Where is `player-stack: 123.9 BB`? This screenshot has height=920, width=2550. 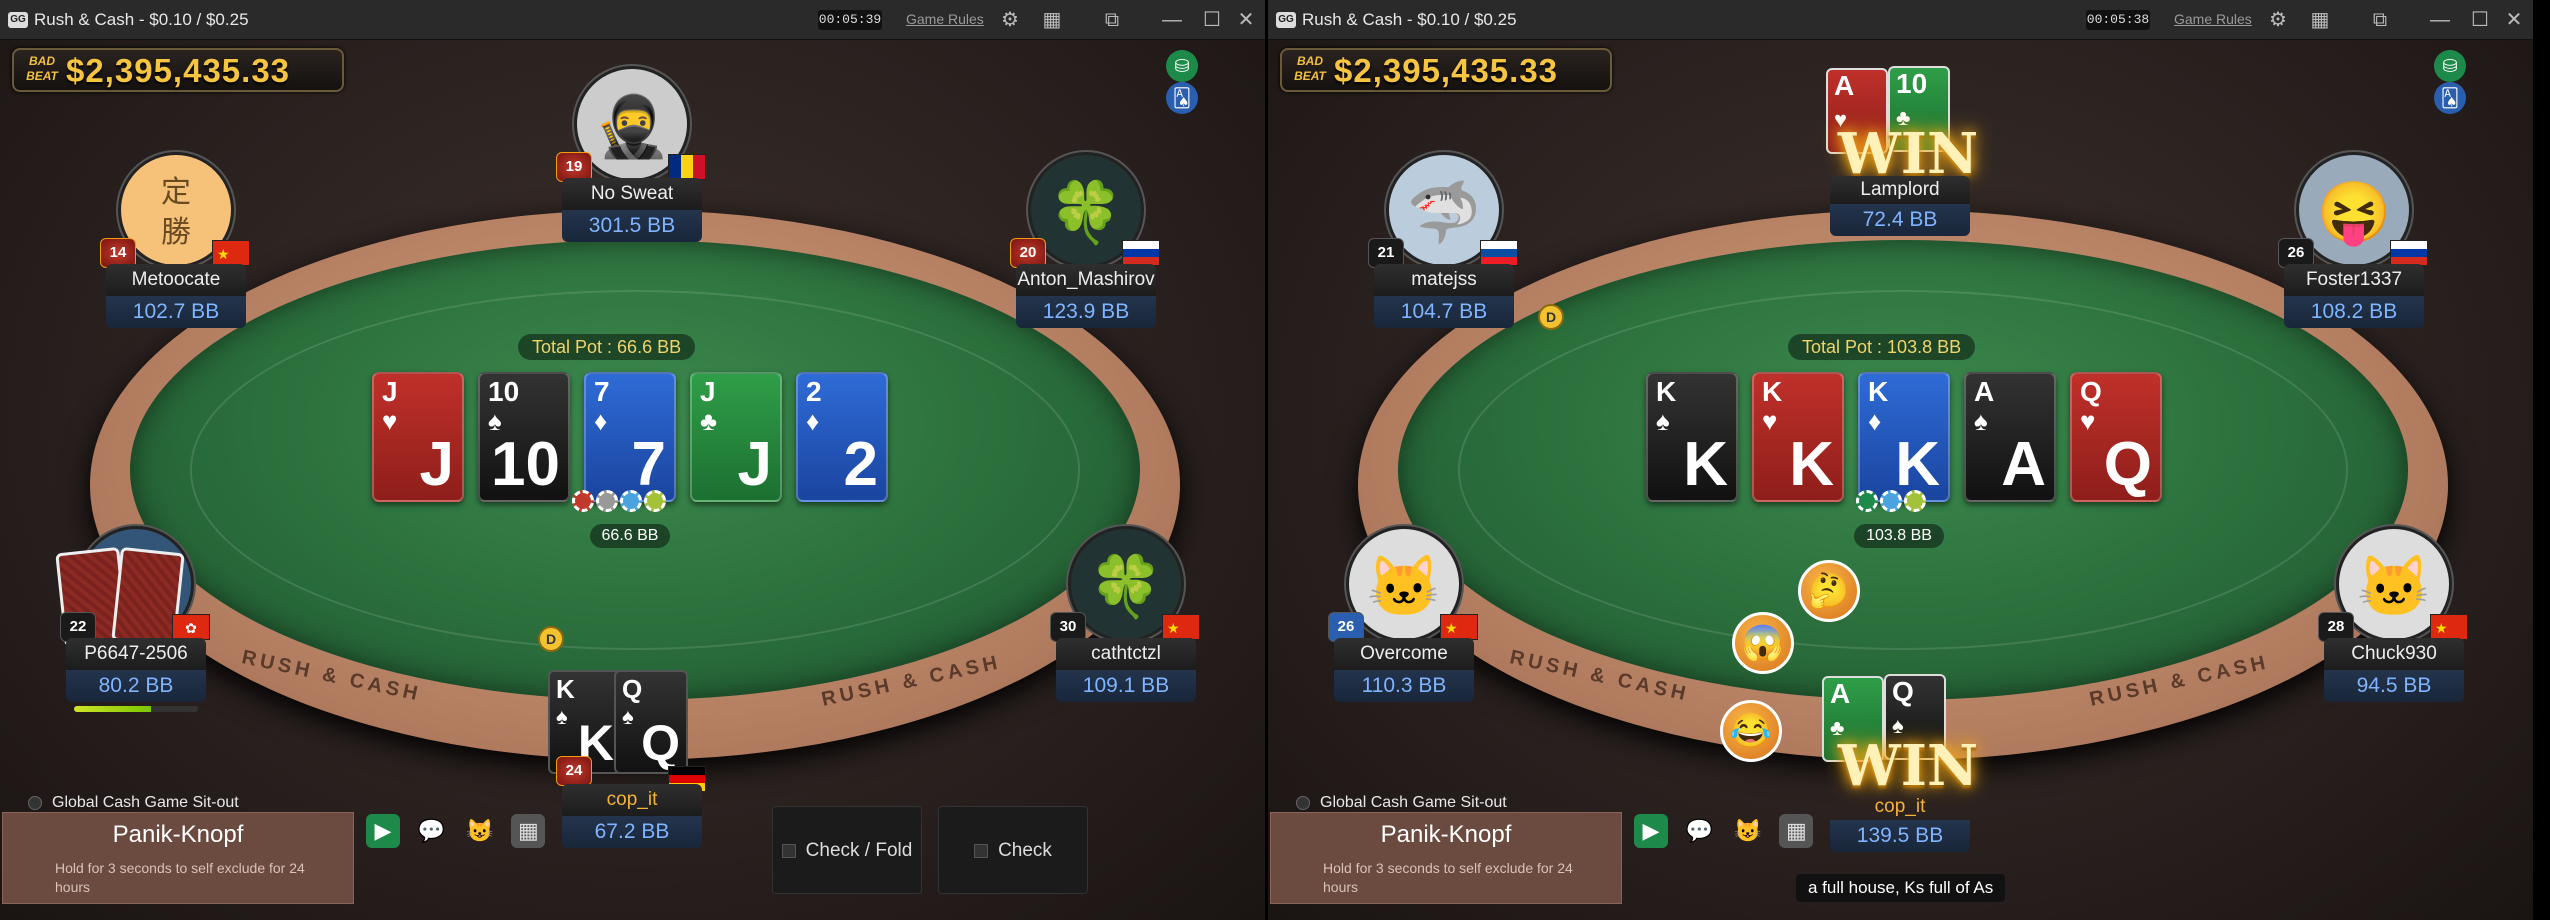 player-stack: 123.9 BB is located at coordinates (1086, 312).